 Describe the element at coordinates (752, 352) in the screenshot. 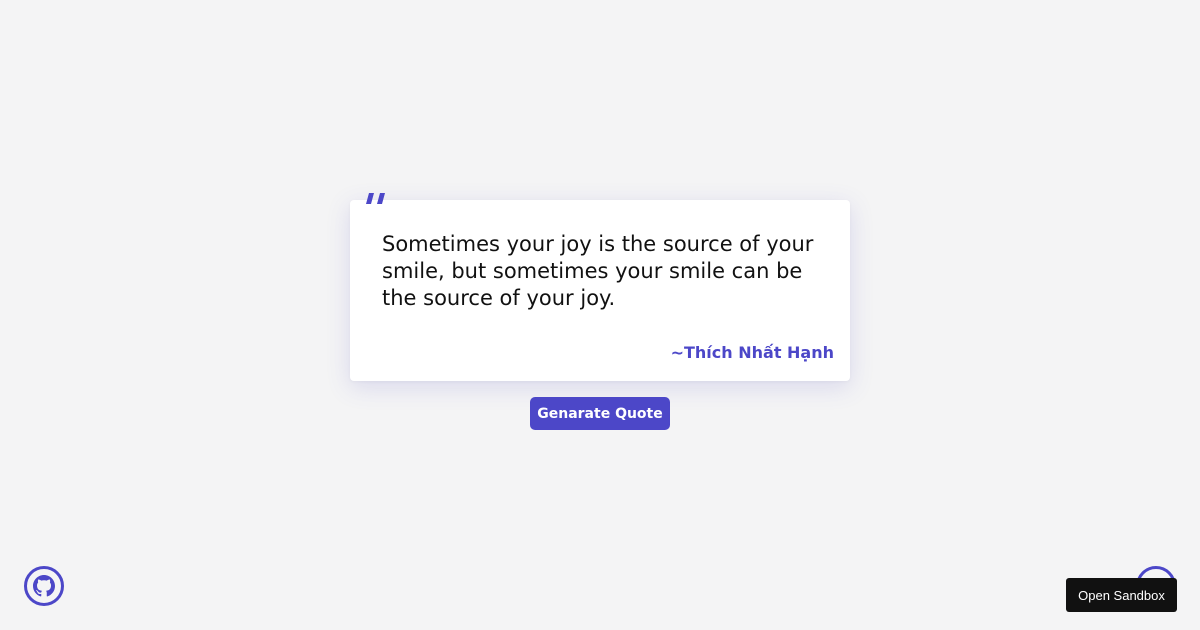

I see `quote-author: ~Thích Nhất Hạnh` at that location.